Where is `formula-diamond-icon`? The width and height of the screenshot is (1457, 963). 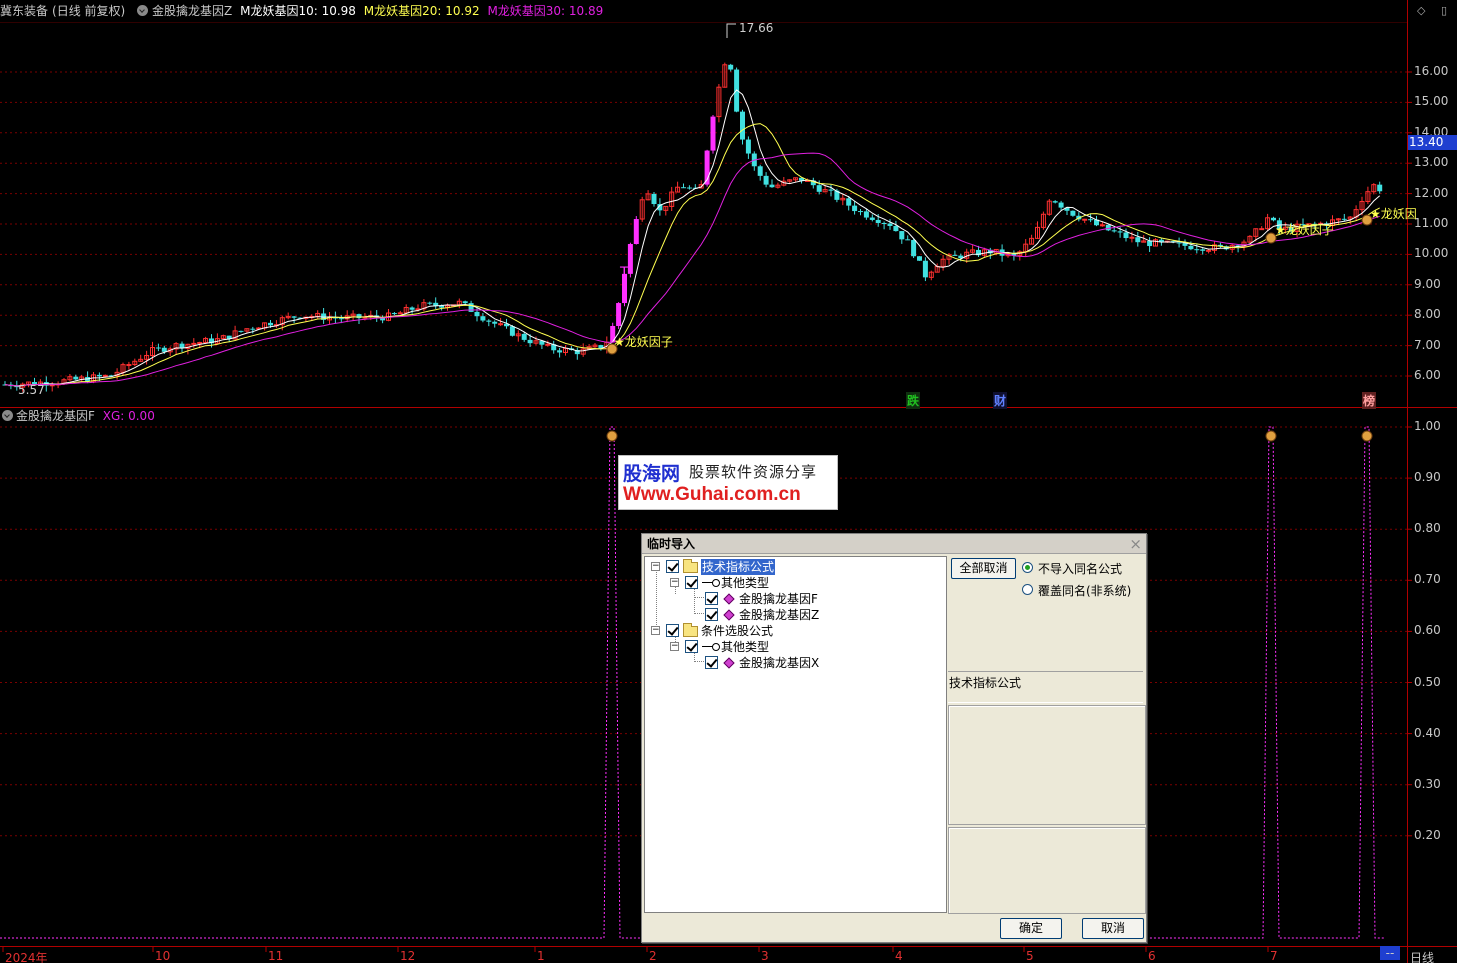 formula-diamond-icon is located at coordinates (729, 615).